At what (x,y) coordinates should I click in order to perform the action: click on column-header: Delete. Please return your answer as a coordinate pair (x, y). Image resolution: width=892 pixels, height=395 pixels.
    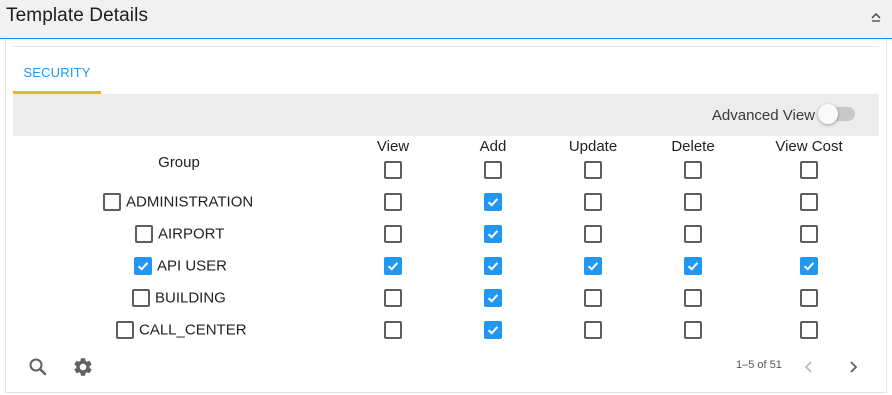
    Looking at the image, I should click on (693, 146).